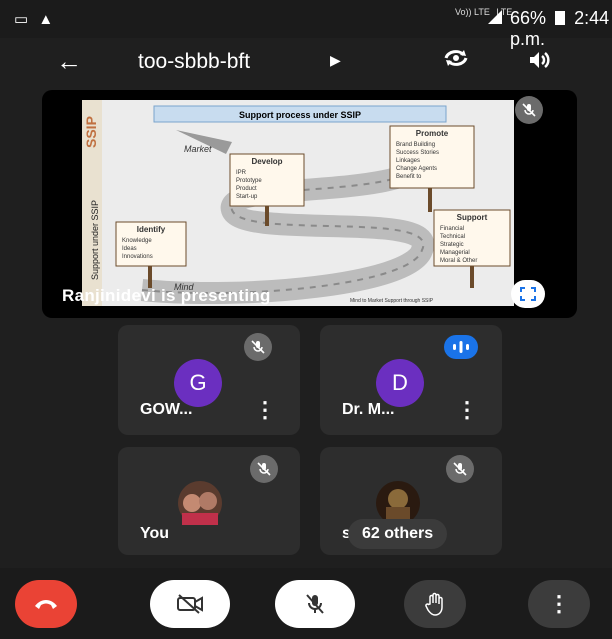 This screenshot has width=612, height=639. I want to click on signal-icon, so click(495, 17).